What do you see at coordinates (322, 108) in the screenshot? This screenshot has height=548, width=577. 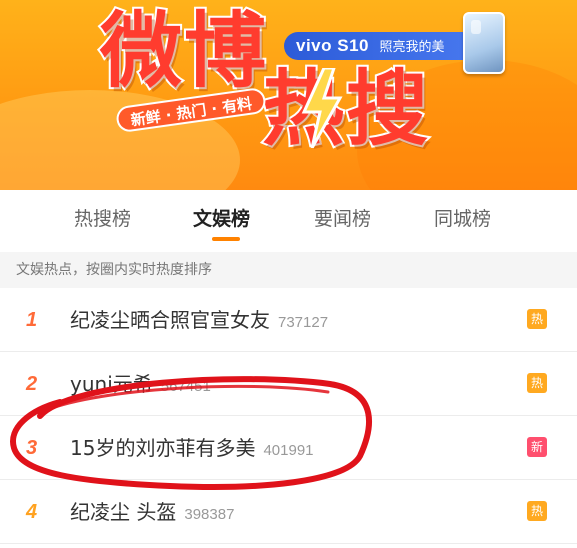 I see `lightning-bolt-icon` at bounding box center [322, 108].